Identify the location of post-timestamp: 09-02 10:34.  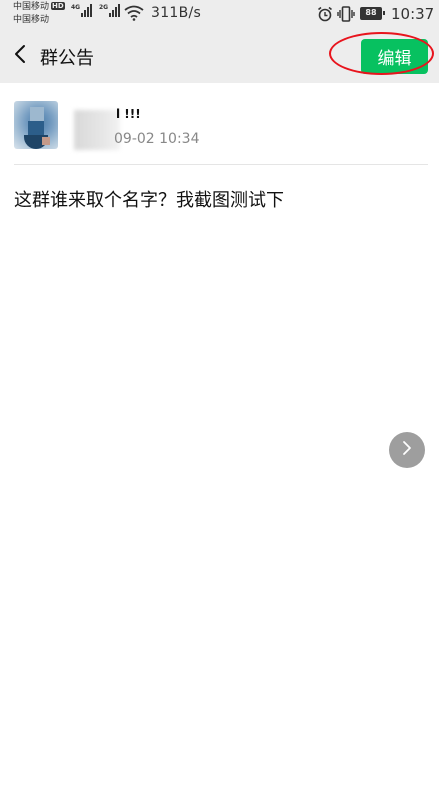
(157, 139).